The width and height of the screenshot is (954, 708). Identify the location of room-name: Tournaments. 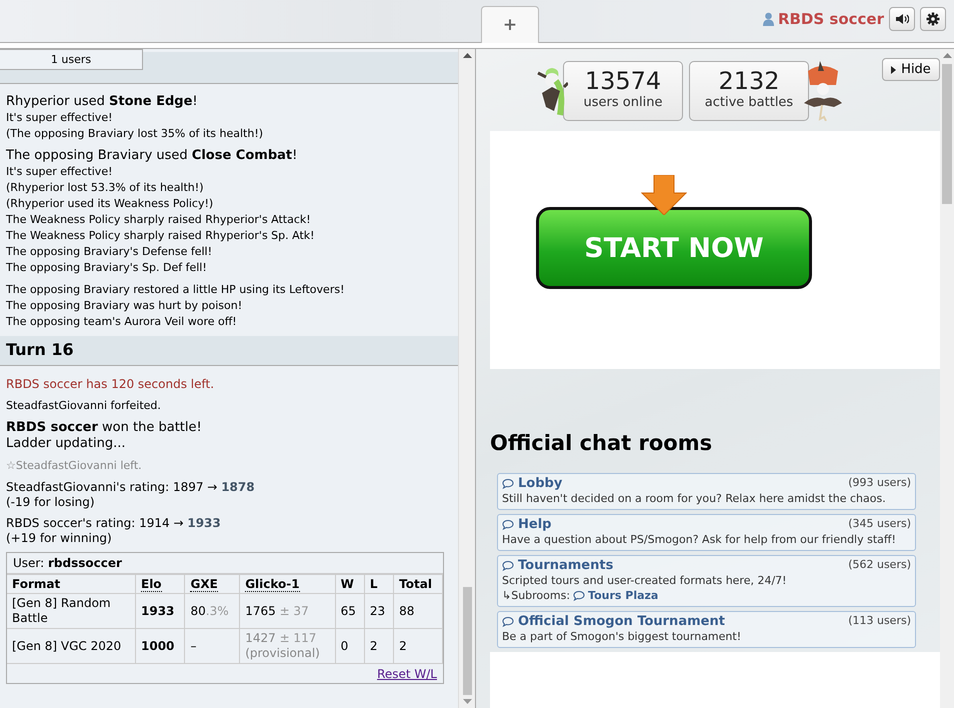
(566, 565).